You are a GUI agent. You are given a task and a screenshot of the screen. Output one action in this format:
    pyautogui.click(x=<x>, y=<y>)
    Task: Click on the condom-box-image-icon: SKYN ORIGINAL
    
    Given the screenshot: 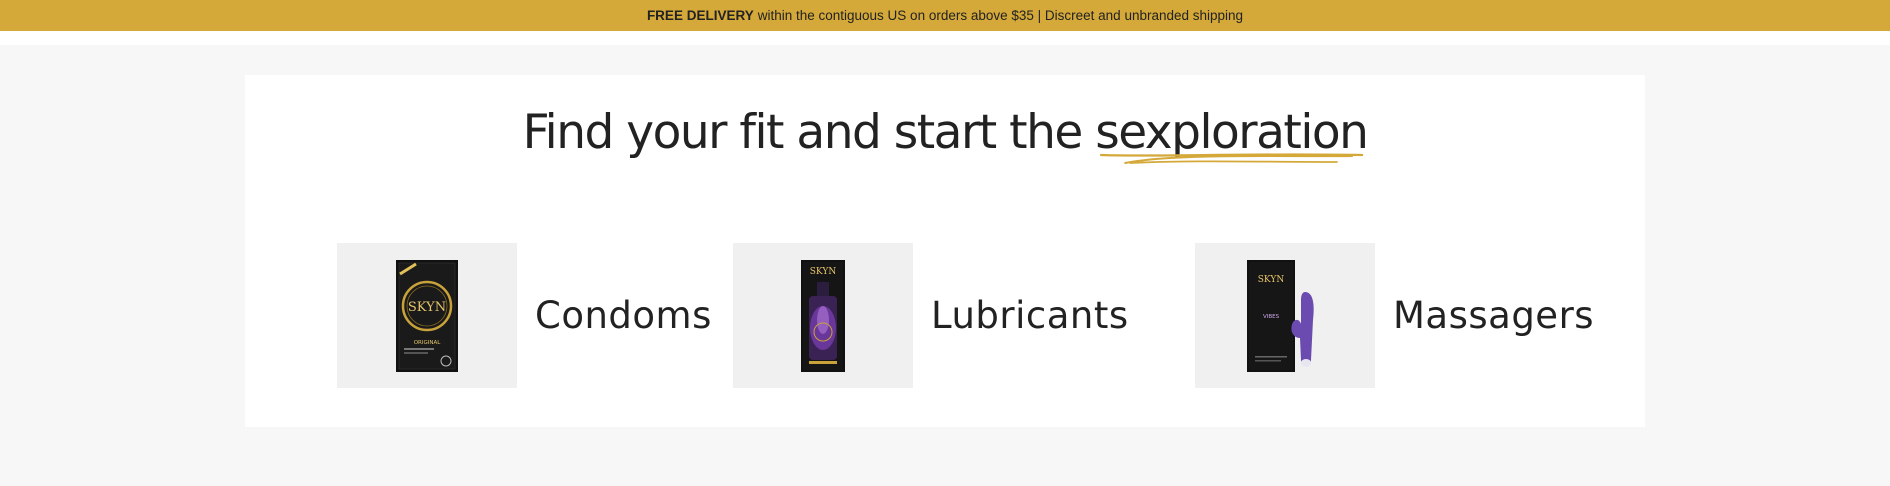 What is the action you would take?
    pyautogui.click(x=427, y=315)
    